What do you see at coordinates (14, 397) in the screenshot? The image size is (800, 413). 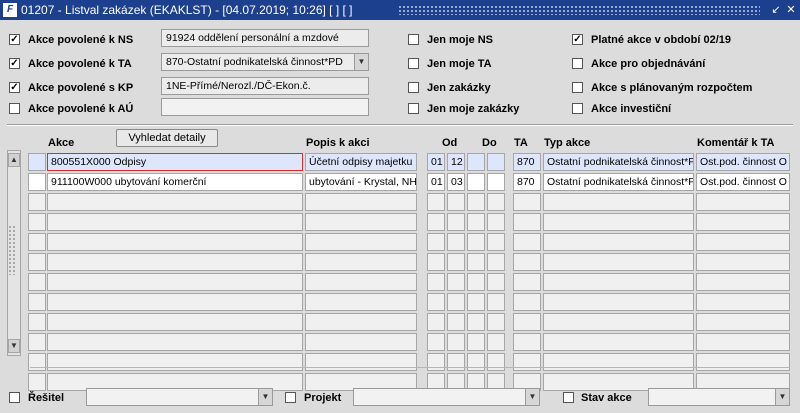 I see `resitel-checkbox` at bounding box center [14, 397].